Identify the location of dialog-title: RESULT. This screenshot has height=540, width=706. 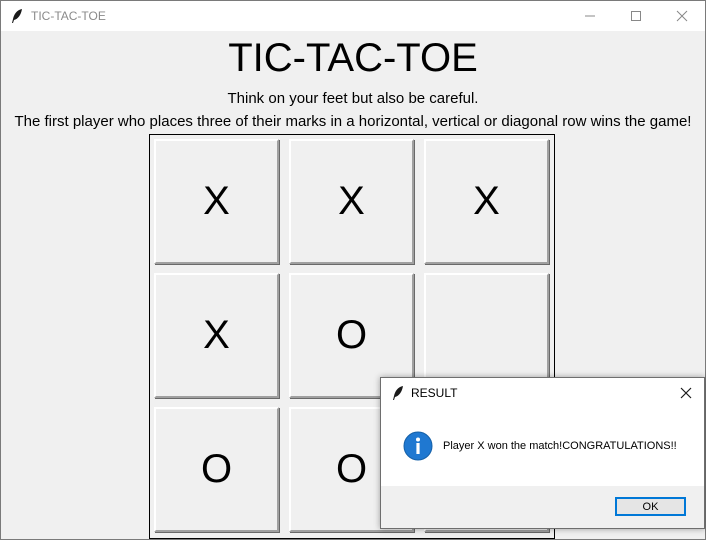
(434, 393).